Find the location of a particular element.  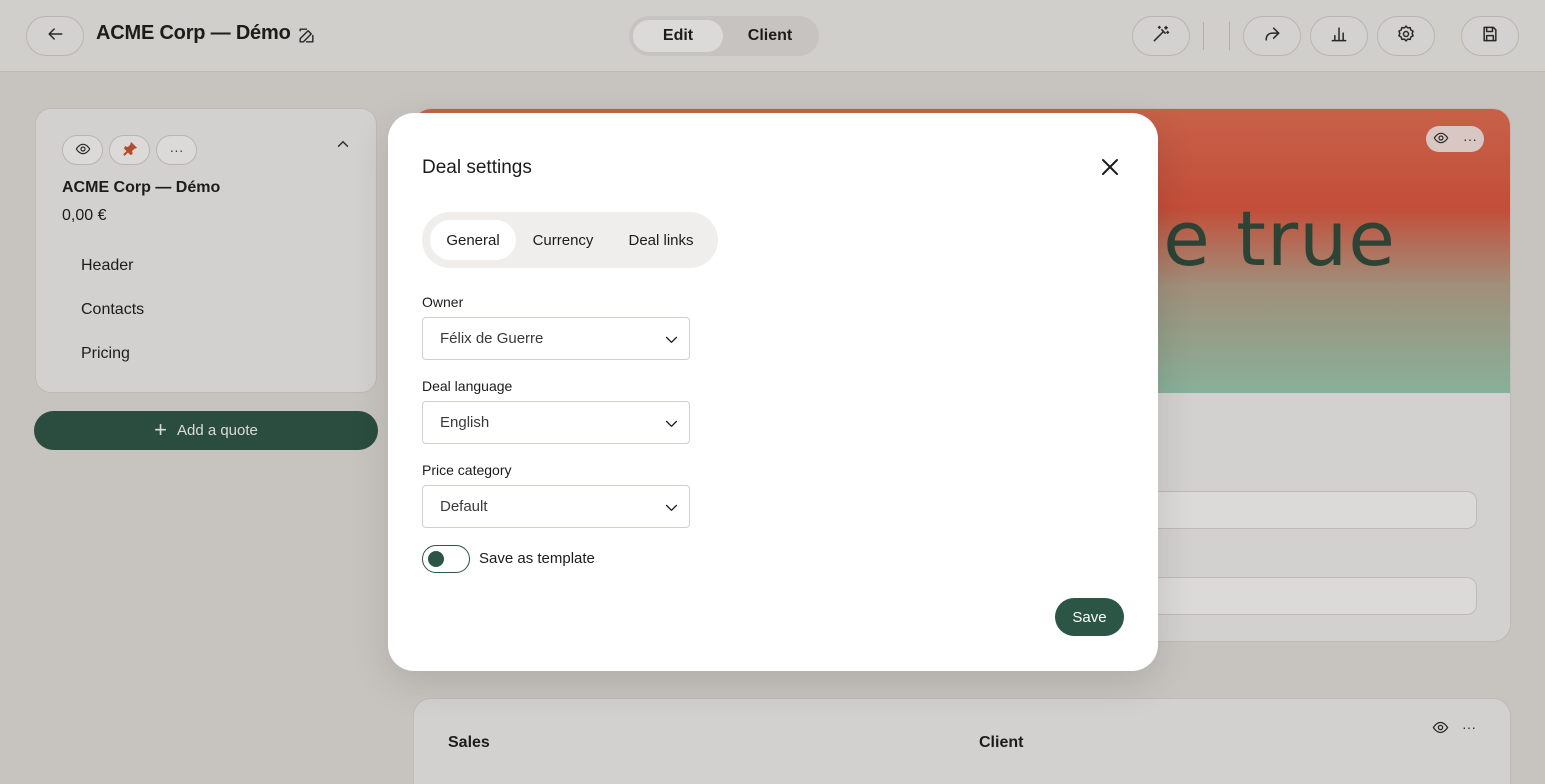

price-category-value: Default is located at coordinates (464, 506).